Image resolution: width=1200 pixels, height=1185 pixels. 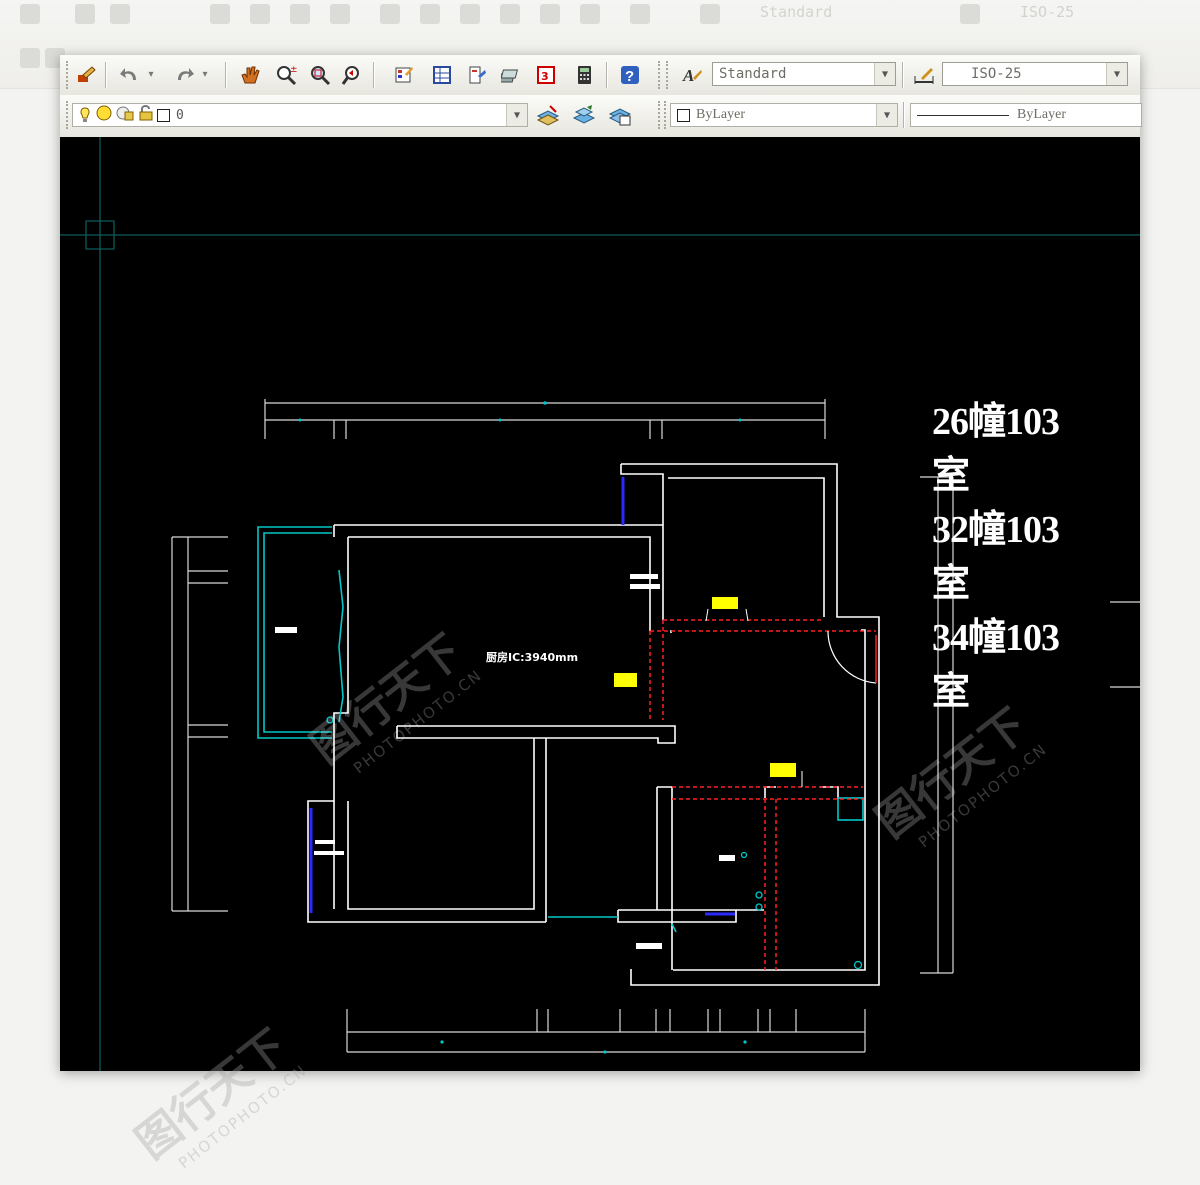 What do you see at coordinates (784, 115) in the screenshot?
I see `color-select: ByLayer ▼` at bounding box center [784, 115].